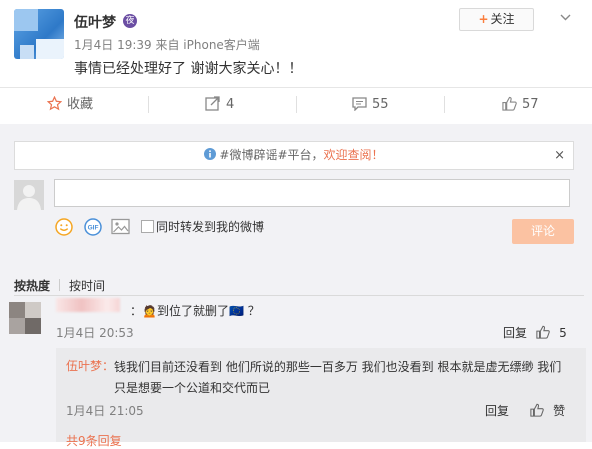 The height and width of the screenshot is (449, 592). I want to click on forward-label: 同时转发到我的微博, so click(210, 226).